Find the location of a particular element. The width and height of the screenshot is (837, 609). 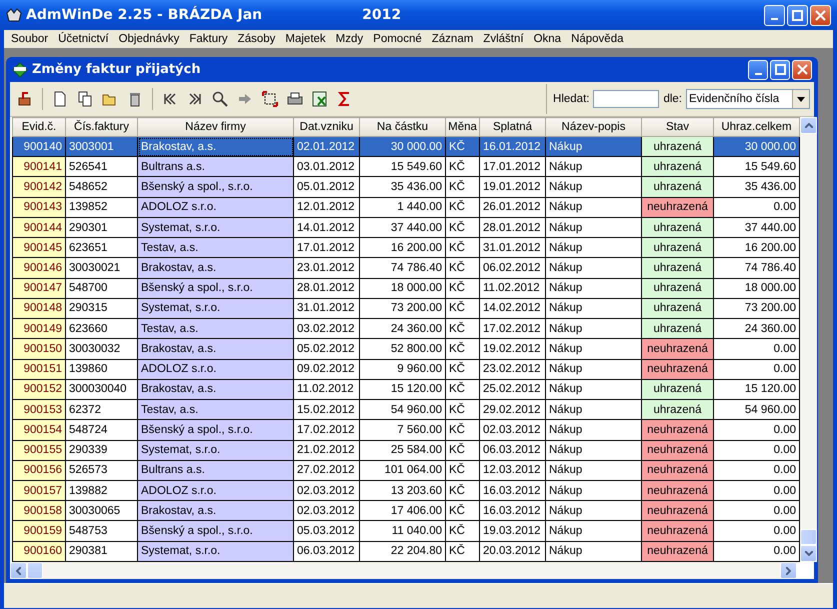

search-icon is located at coordinates (220, 99).